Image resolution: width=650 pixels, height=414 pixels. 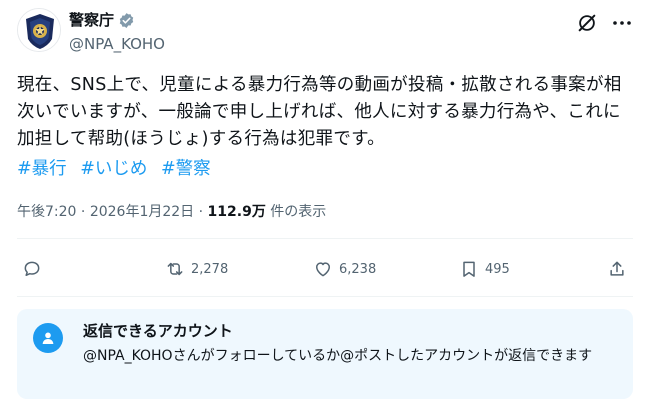 What do you see at coordinates (587, 23) in the screenshot?
I see `grok-icon` at bounding box center [587, 23].